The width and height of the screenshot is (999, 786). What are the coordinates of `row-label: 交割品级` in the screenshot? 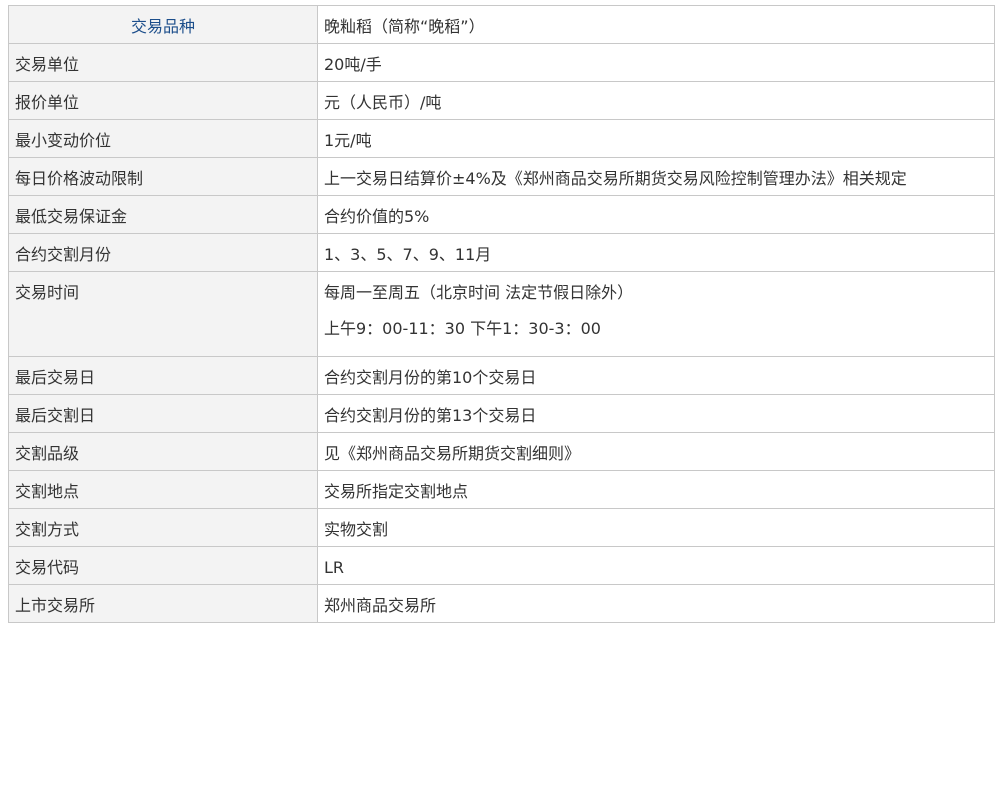 It's located at (163, 451).